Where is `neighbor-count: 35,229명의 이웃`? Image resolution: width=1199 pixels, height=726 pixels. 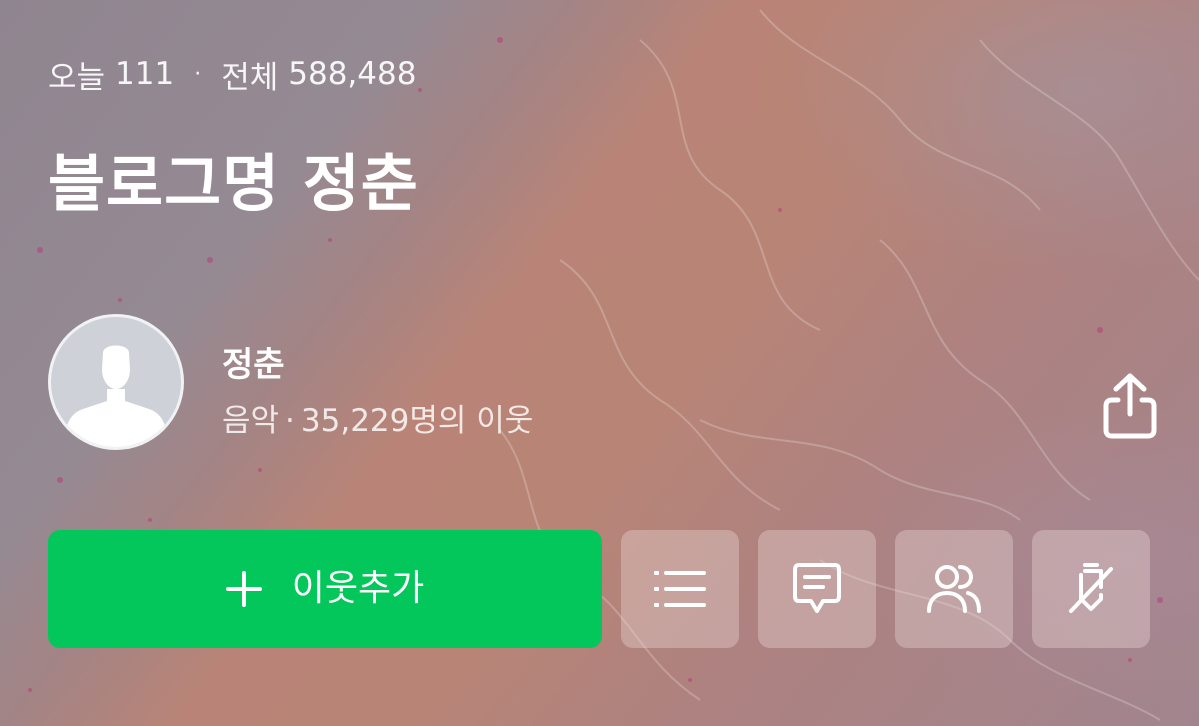 neighbor-count: 35,229명의 이웃 is located at coordinates (417, 421).